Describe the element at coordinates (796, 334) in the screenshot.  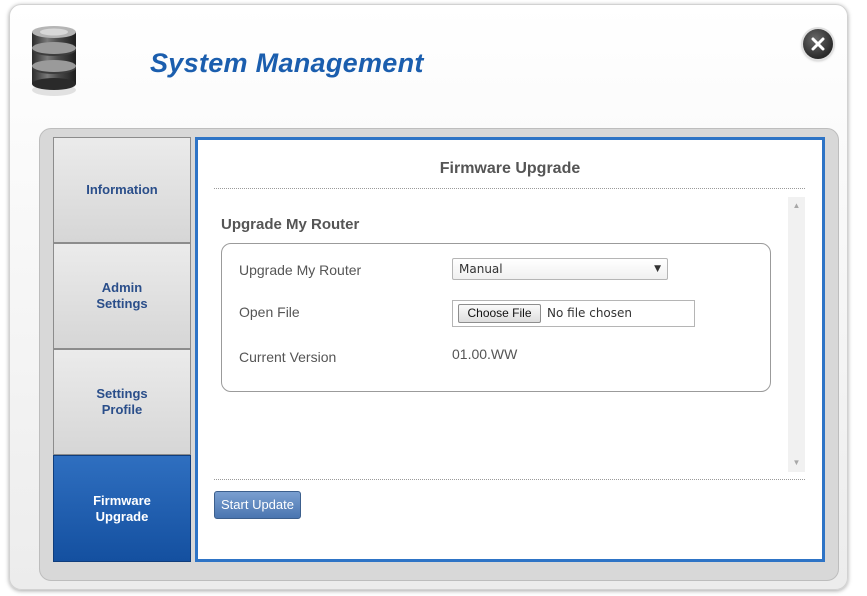
I see `scrollbar: ▲ ▼` at that location.